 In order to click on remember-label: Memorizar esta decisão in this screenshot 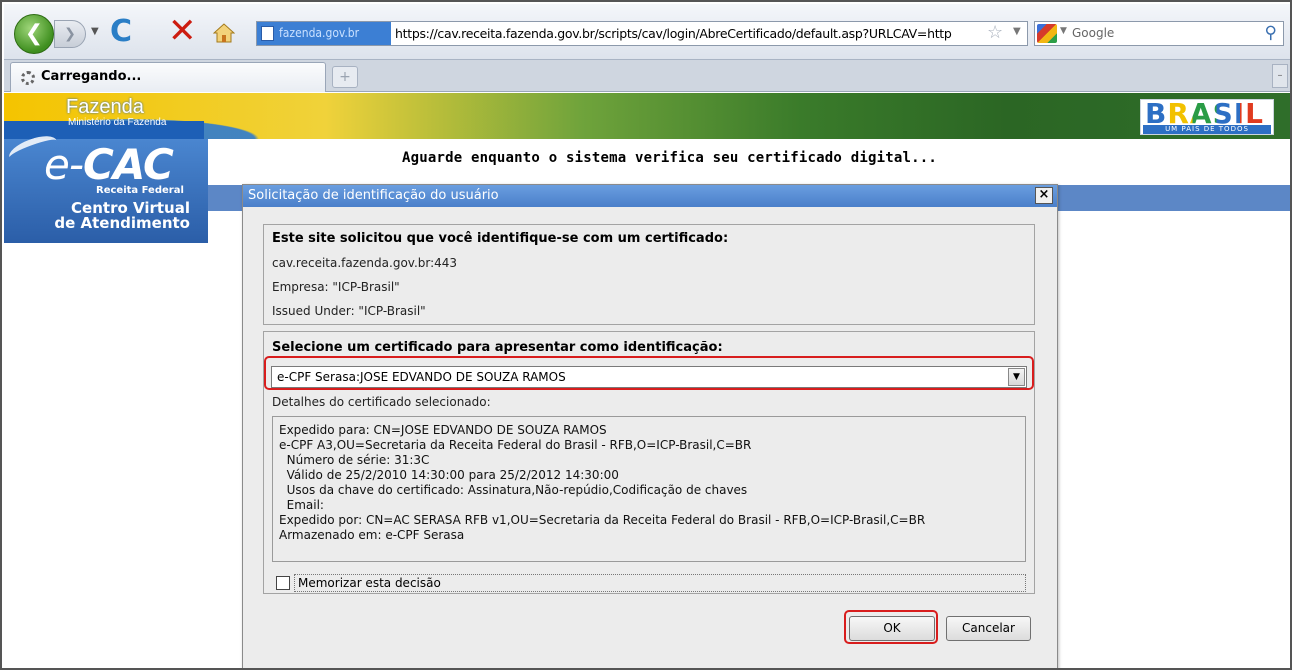, I will do `click(660, 583)`.